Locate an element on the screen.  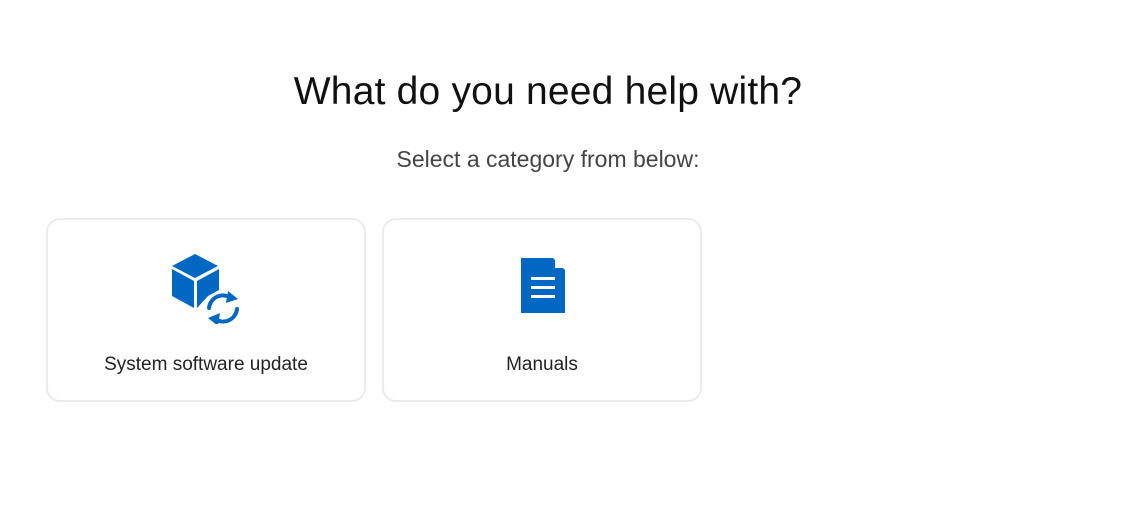
page-title: What do you need help with? is located at coordinates (548, 91).